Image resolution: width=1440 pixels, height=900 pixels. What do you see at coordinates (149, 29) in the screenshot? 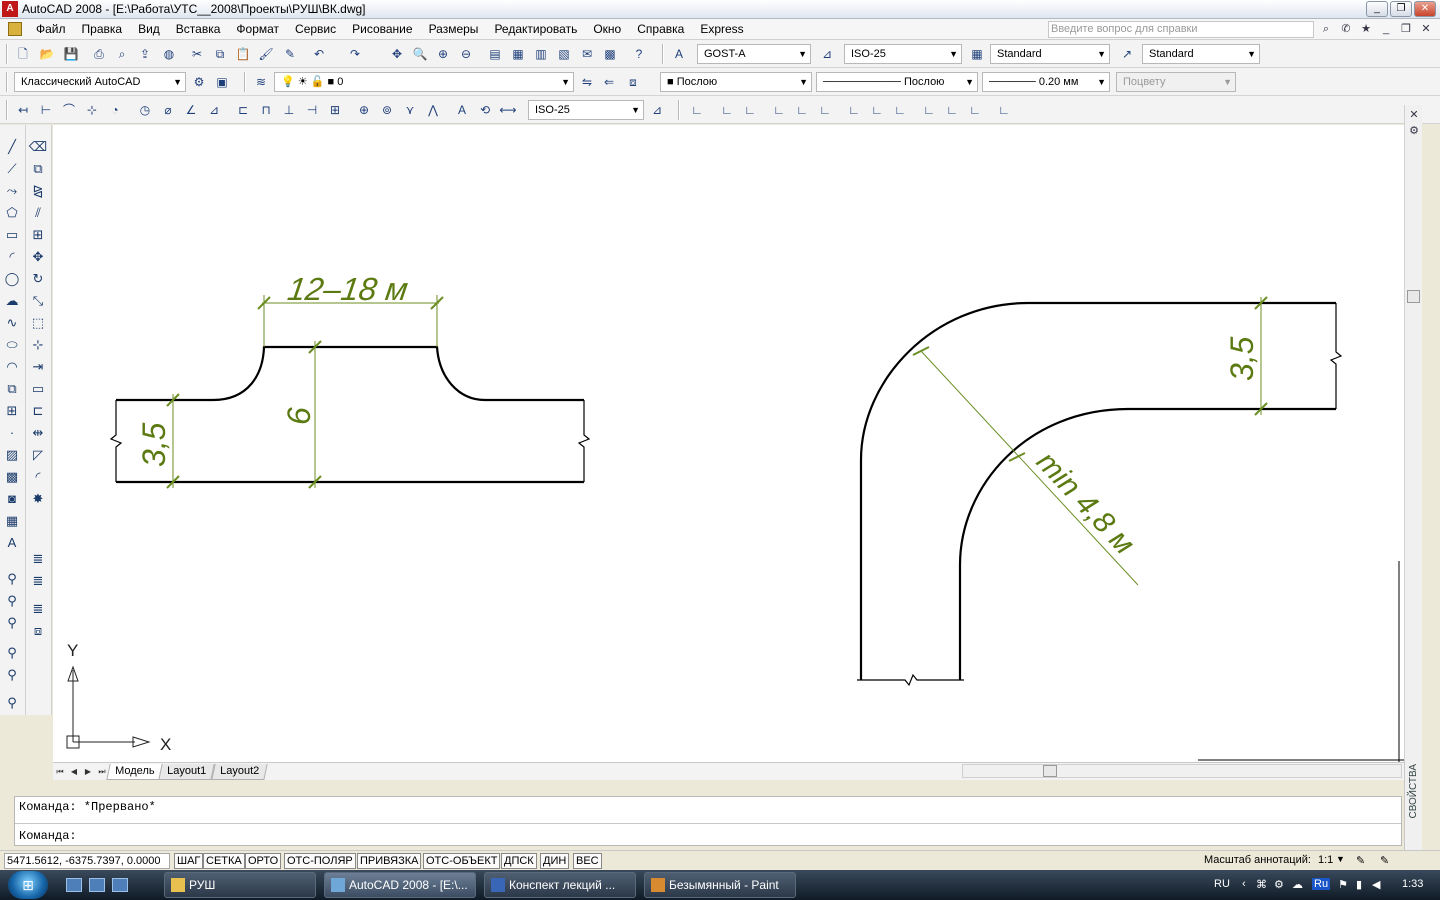
I see `menu-view: Вид` at bounding box center [149, 29].